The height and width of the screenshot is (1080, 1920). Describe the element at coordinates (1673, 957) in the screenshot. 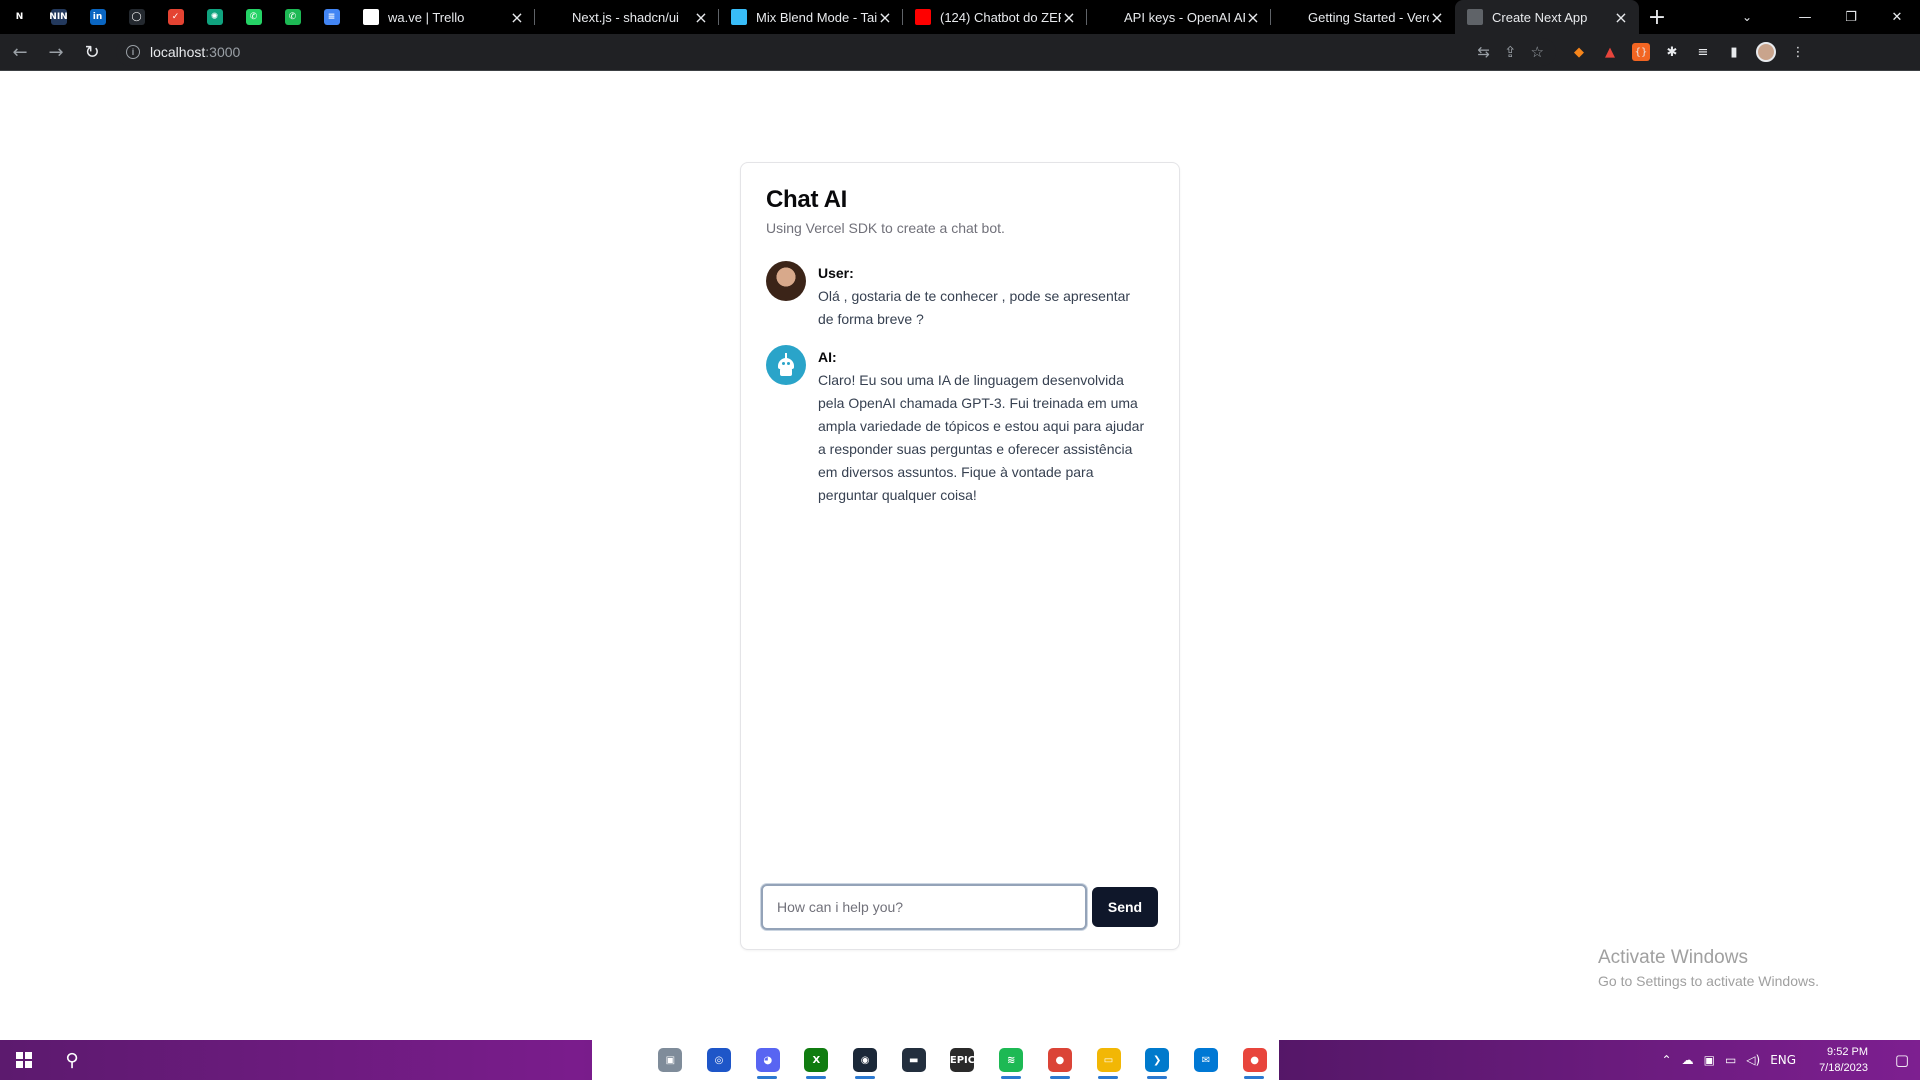

I see `watermark-title: Activate Windows` at that location.